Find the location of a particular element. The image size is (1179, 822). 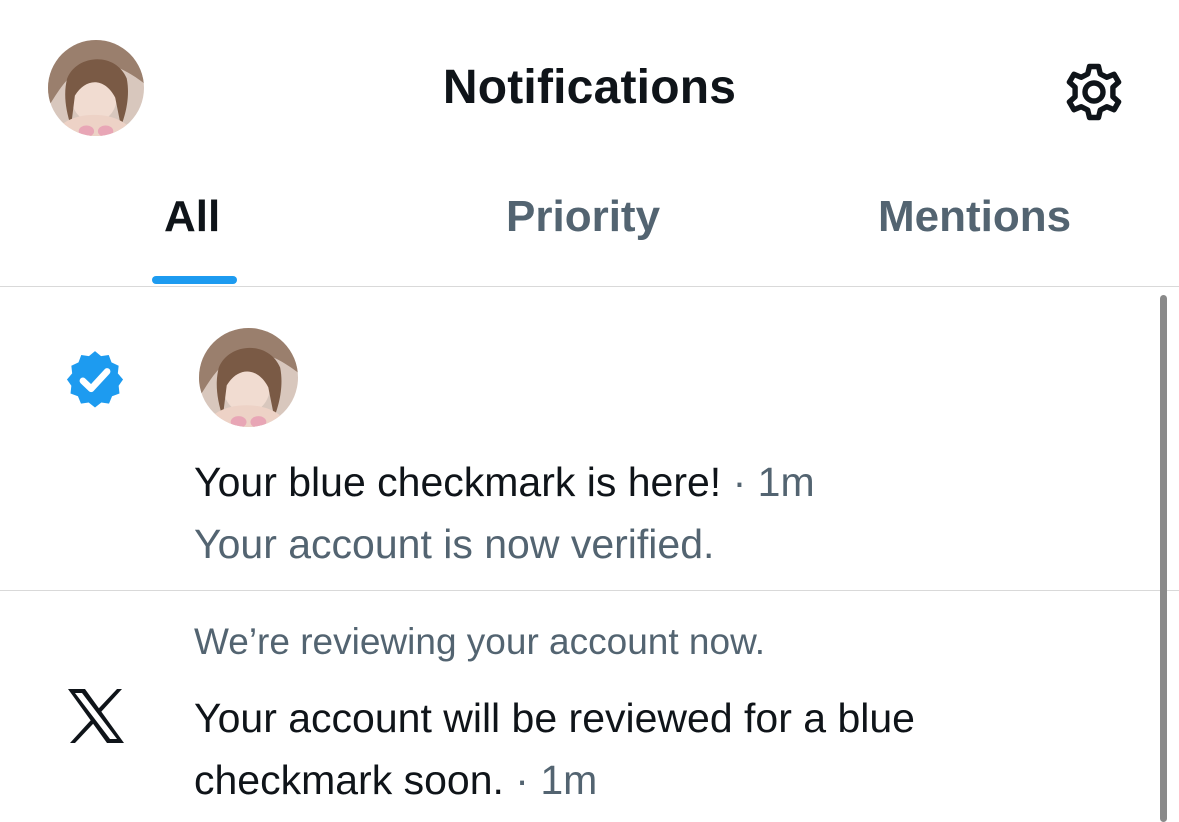

user-avatar is located at coordinates (248, 377).